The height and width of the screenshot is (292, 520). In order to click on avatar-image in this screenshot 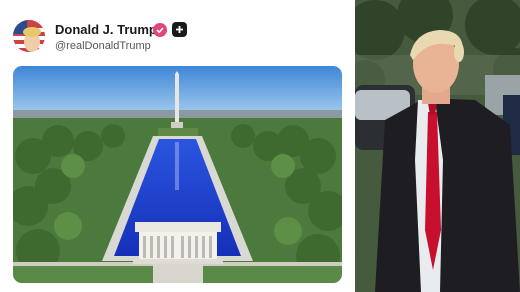, I will do `click(29, 36)`.